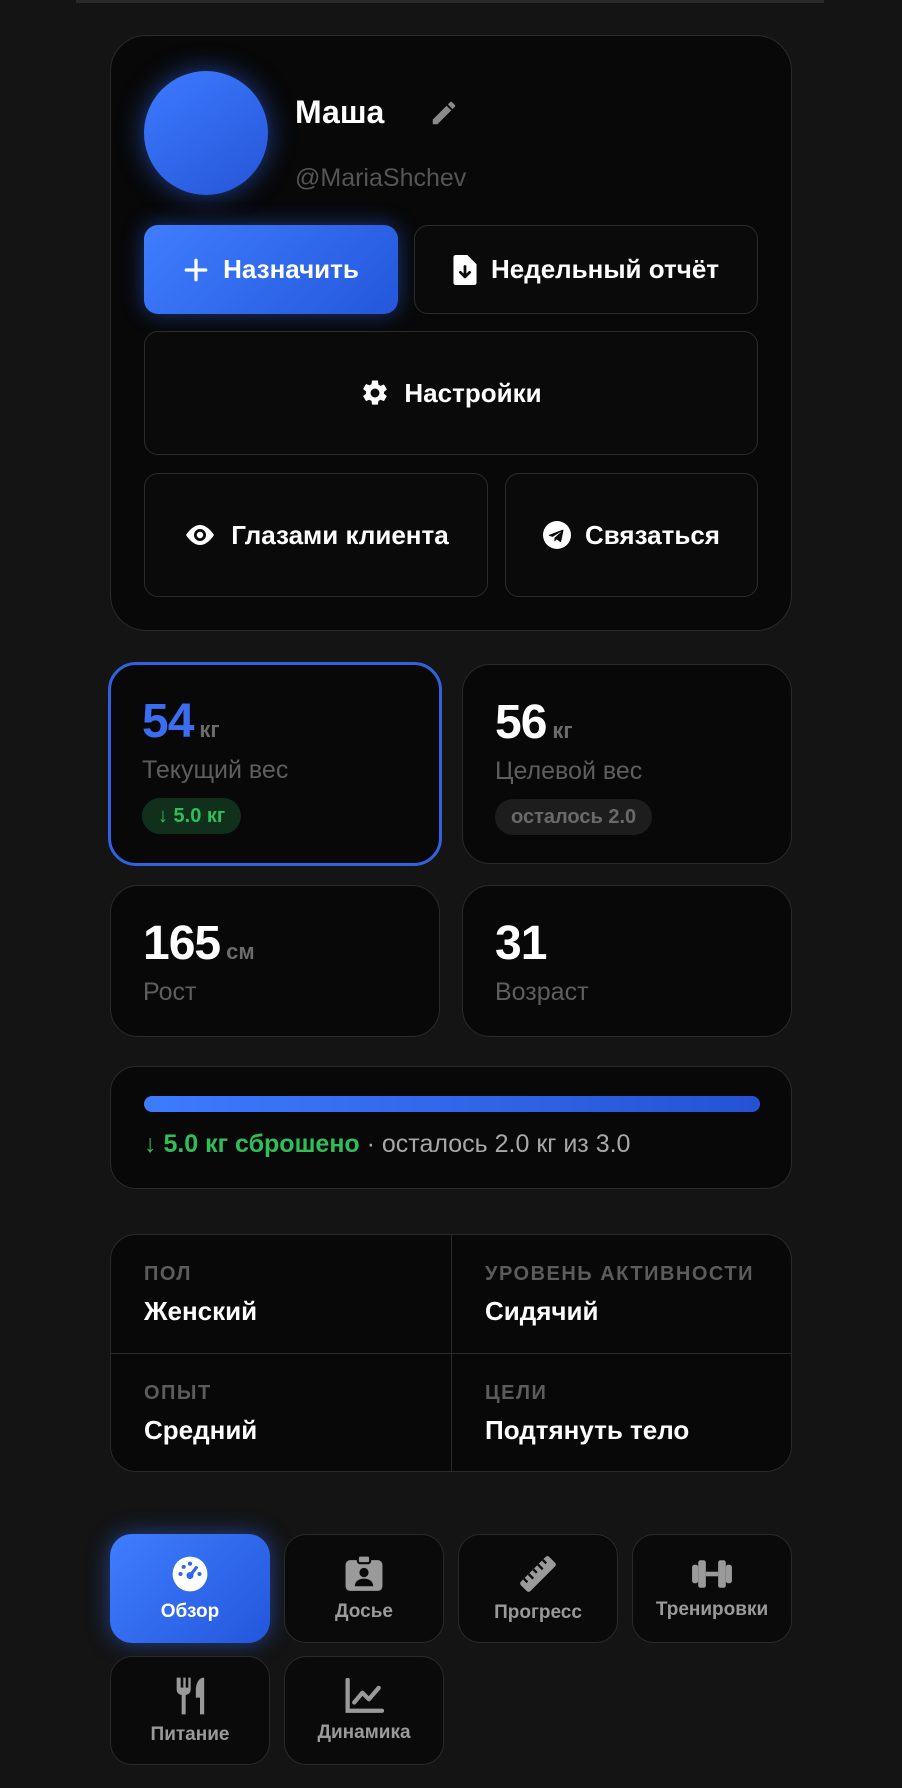  I want to click on tab-label: Досье, so click(364, 1611).